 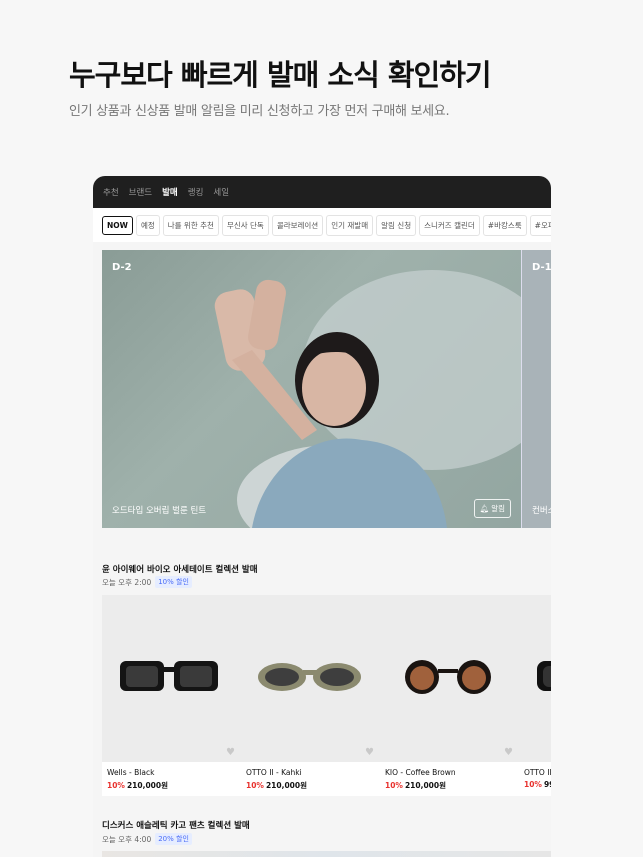 I want to click on chip-upcoming: 예정, so click(x=147, y=225).